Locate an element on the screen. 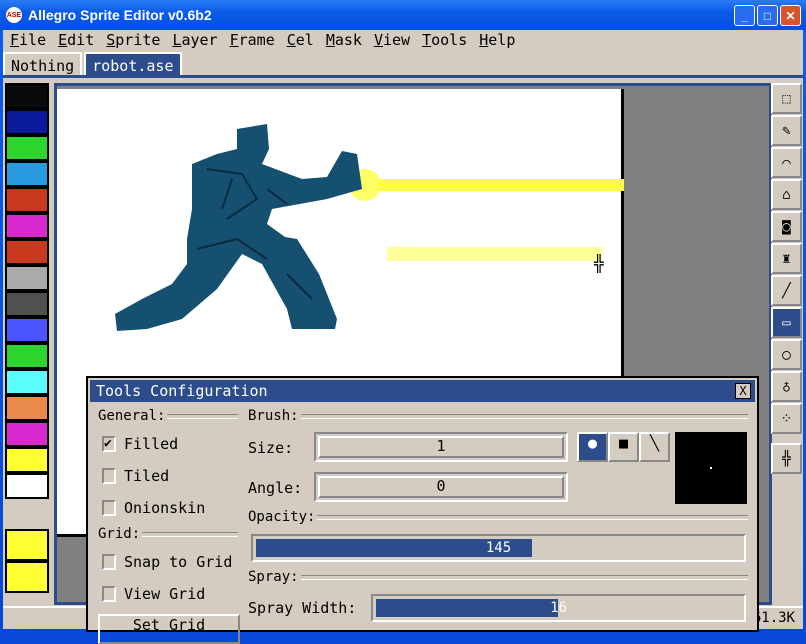 This screenshot has height=644, width=806. menu-edit: Edit is located at coordinates (75, 40).